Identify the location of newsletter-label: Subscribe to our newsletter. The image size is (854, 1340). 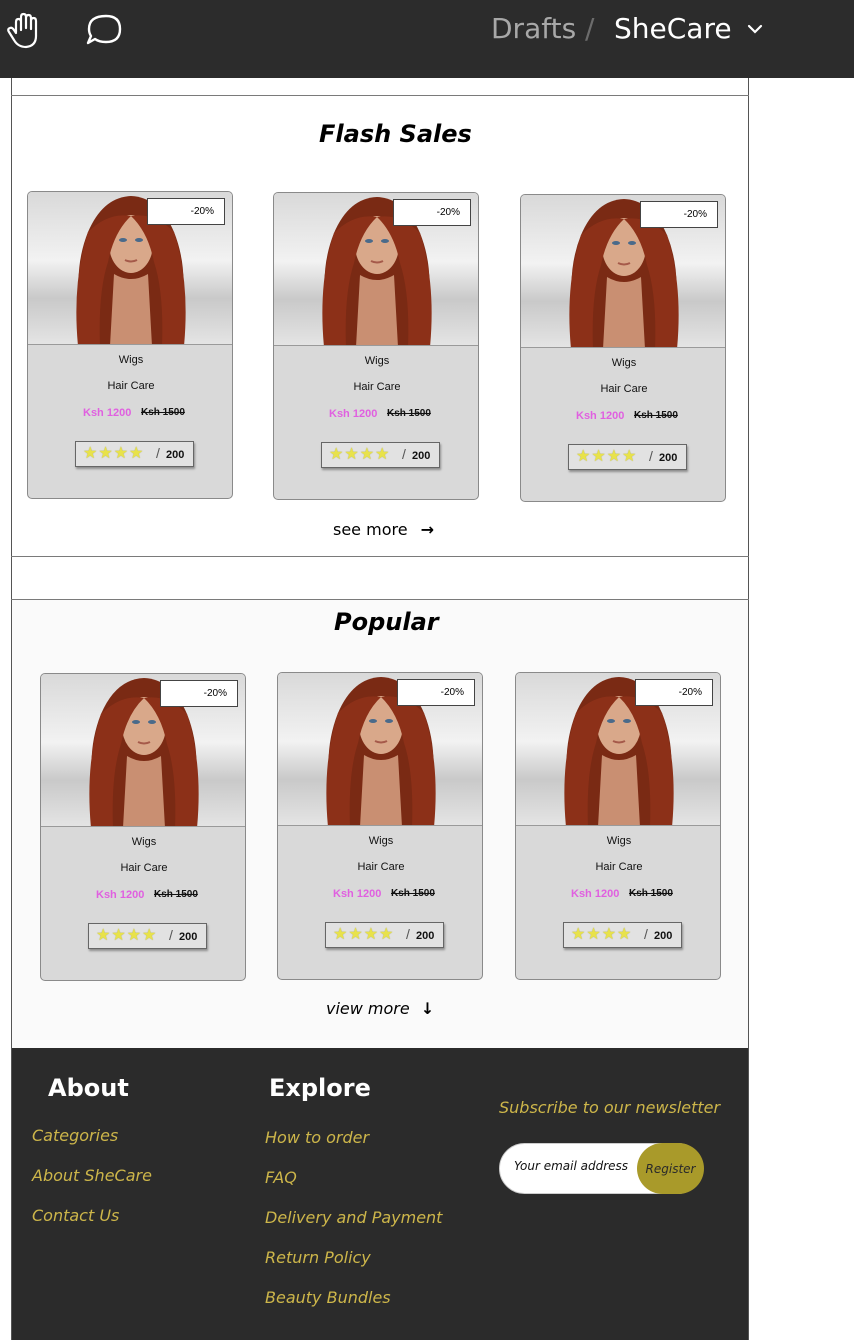
(610, 1107).